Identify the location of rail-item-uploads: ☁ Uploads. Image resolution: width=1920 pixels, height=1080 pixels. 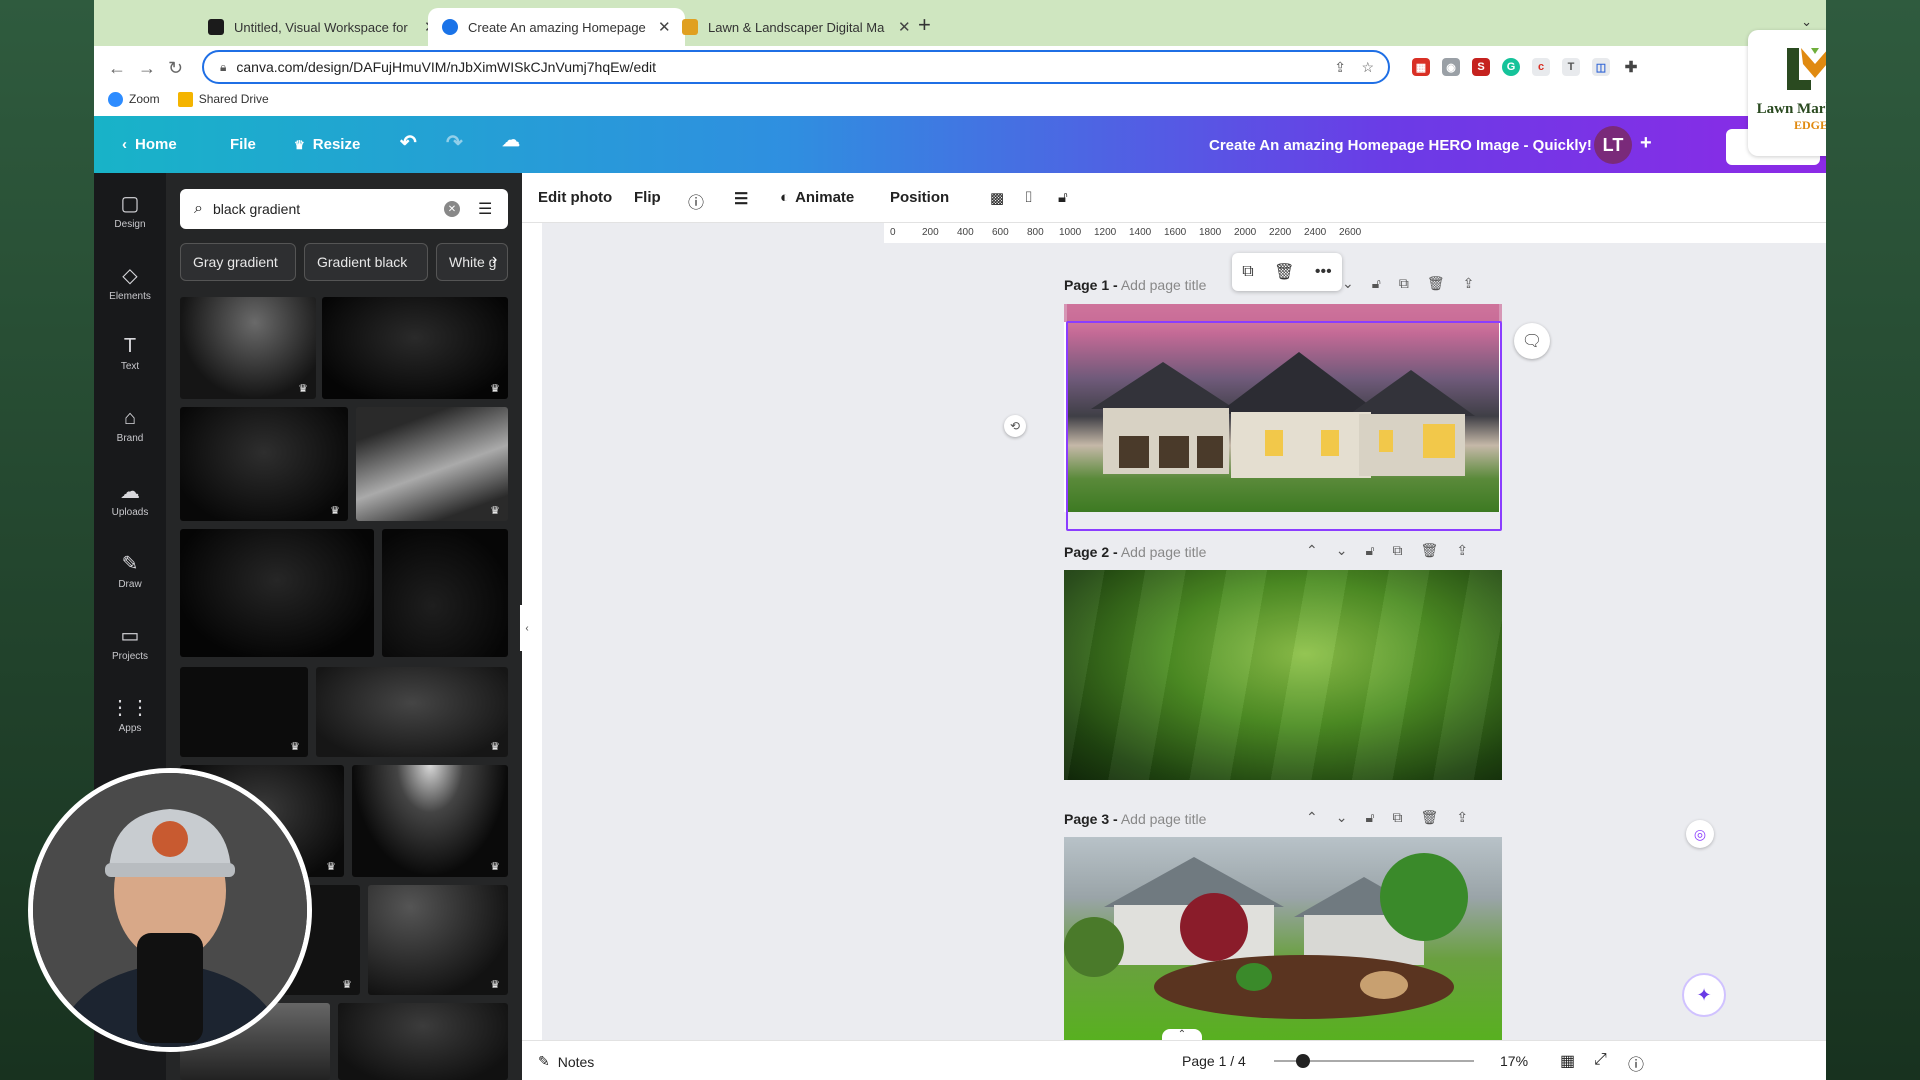
(130, 498).